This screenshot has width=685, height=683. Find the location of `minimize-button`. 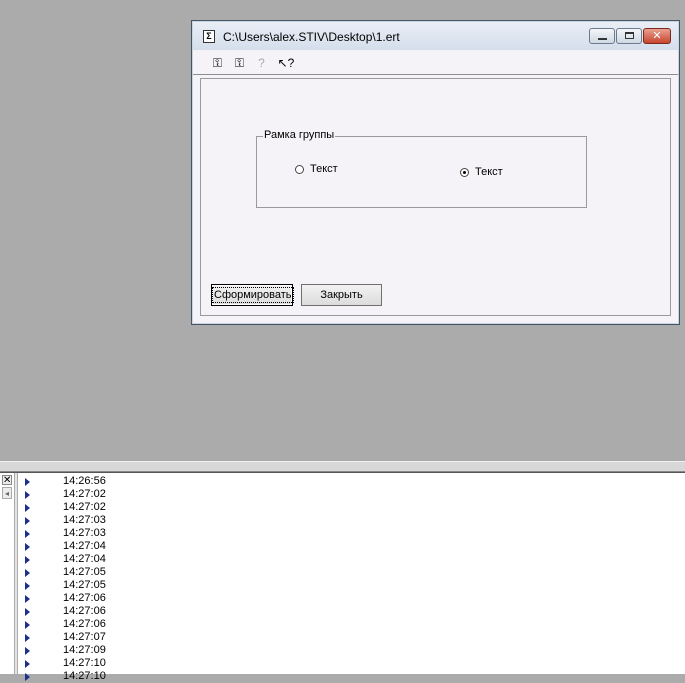

minimize-button is located at coordinates (602, 36).